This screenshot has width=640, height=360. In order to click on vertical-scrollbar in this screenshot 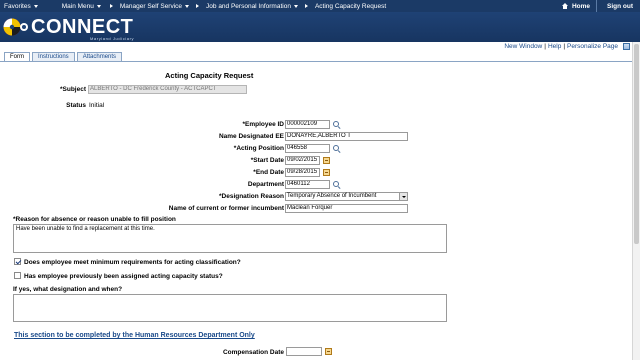, I will do `click(636, 201)`.